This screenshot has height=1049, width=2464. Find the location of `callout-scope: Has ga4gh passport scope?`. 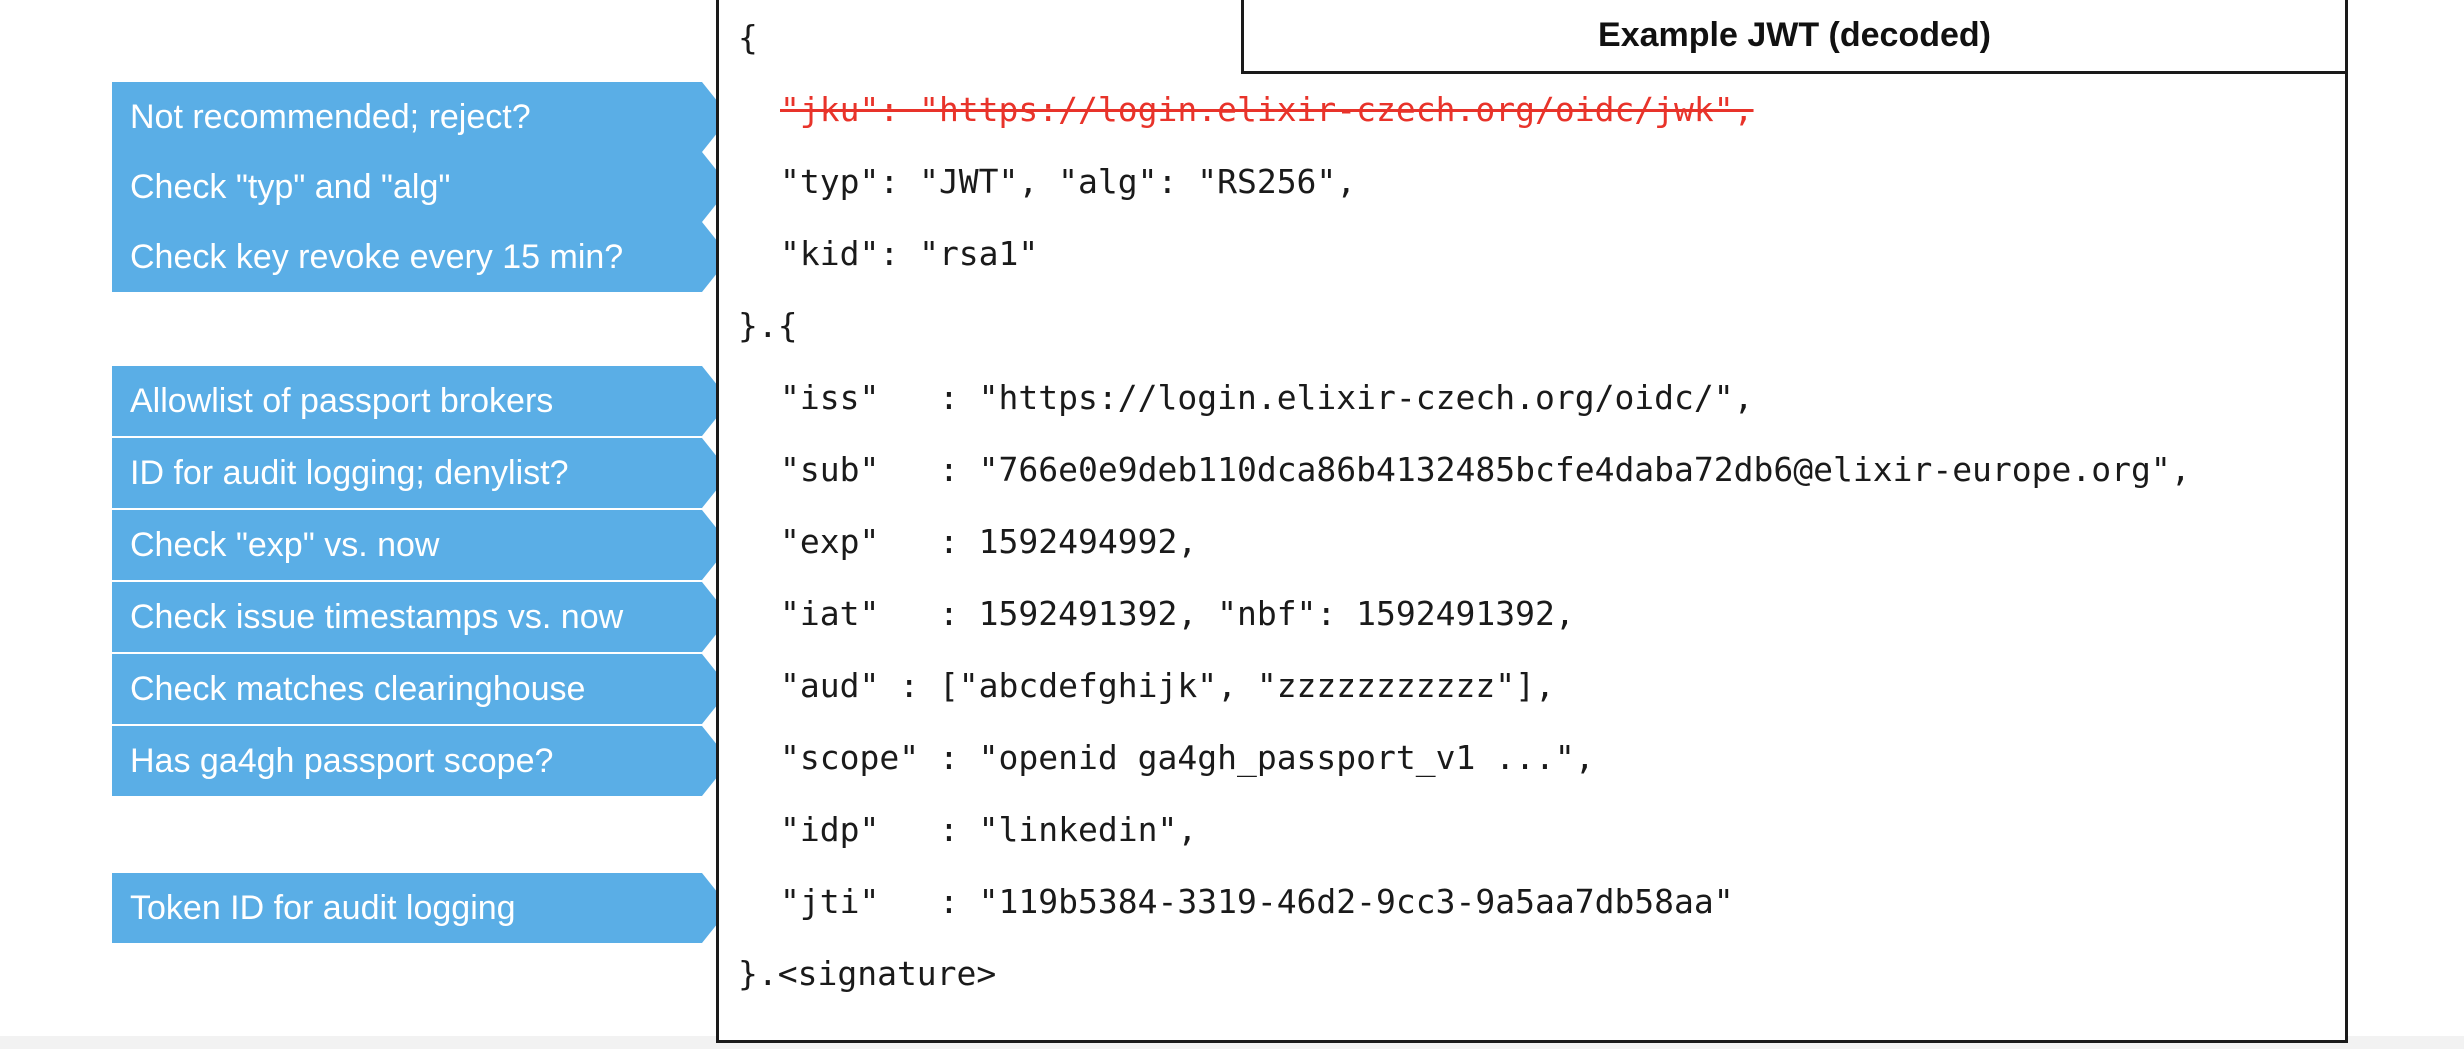

callout-scope: Has ga4gh passport scope? is located at coordinates (427, 761).